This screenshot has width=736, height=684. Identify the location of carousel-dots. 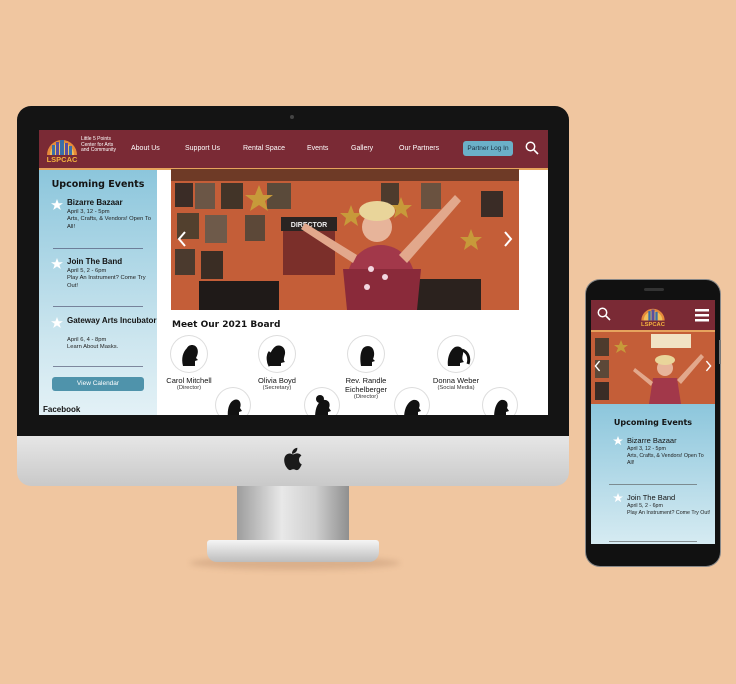
(340, 305).